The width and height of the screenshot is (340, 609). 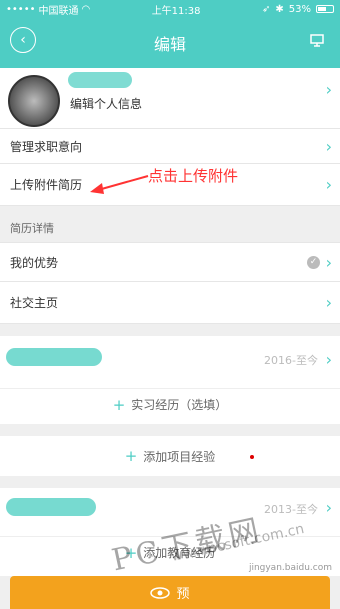 I want to click on annotation-arrow, so click(x=119, y=184).